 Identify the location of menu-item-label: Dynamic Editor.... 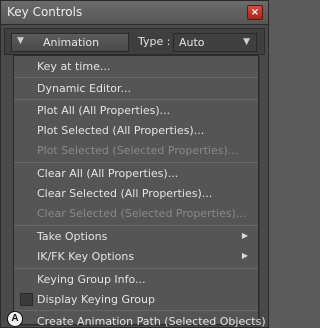
(84, 88).